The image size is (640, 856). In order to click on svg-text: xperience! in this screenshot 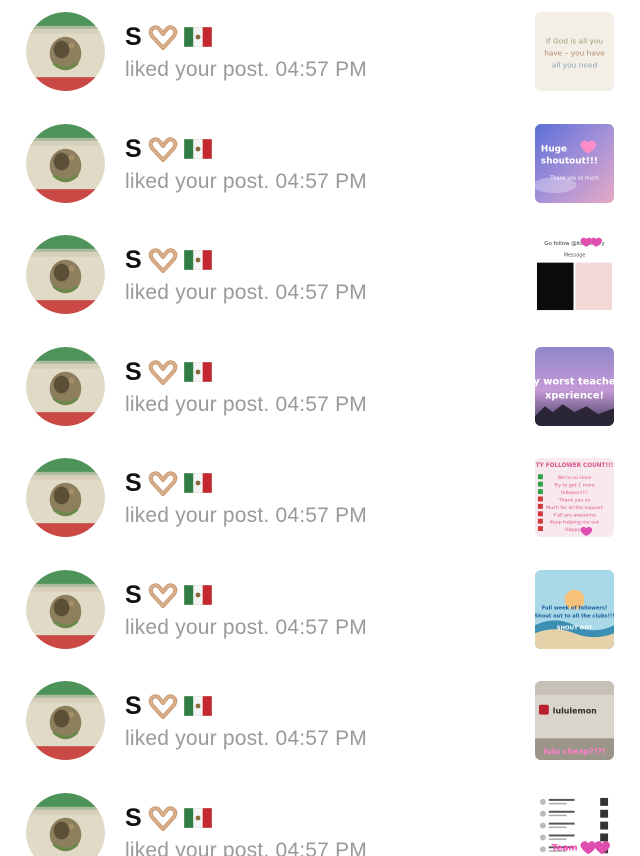, I will do `click(574, 395)`.